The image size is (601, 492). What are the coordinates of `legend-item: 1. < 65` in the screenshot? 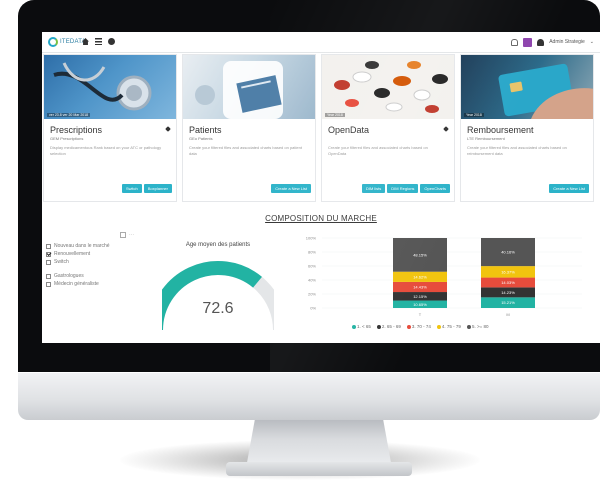 It's located at (361, 326).